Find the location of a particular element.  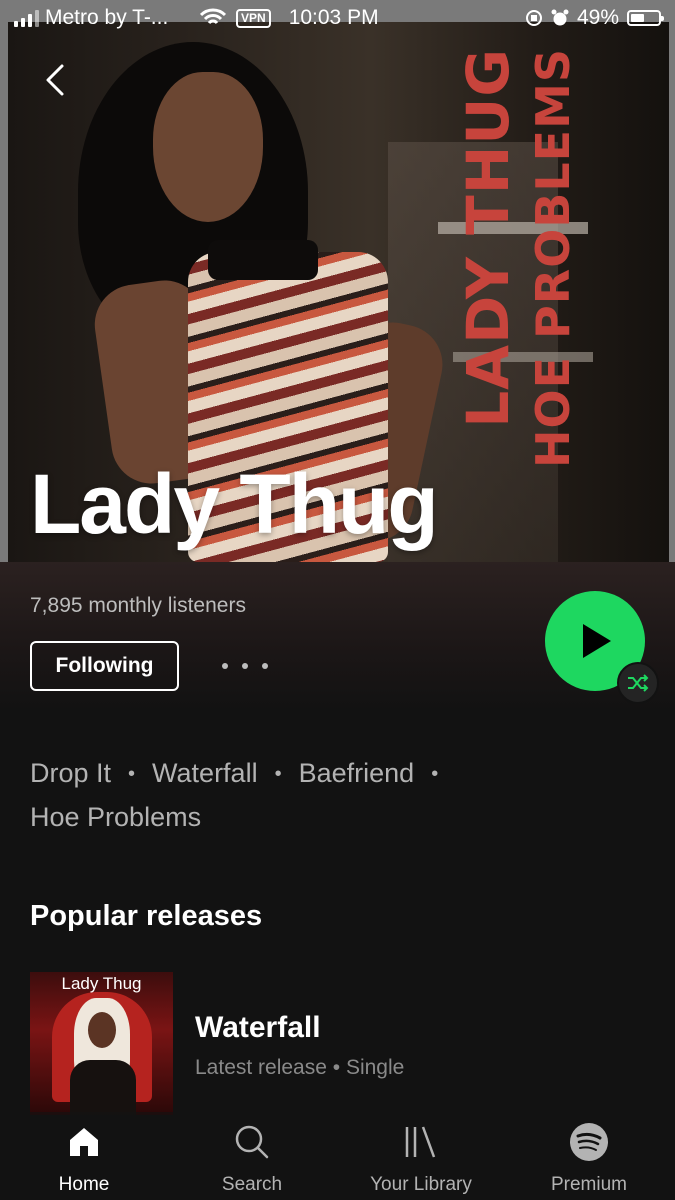

track-link: Baefriend is located at coordinates (357, 773).